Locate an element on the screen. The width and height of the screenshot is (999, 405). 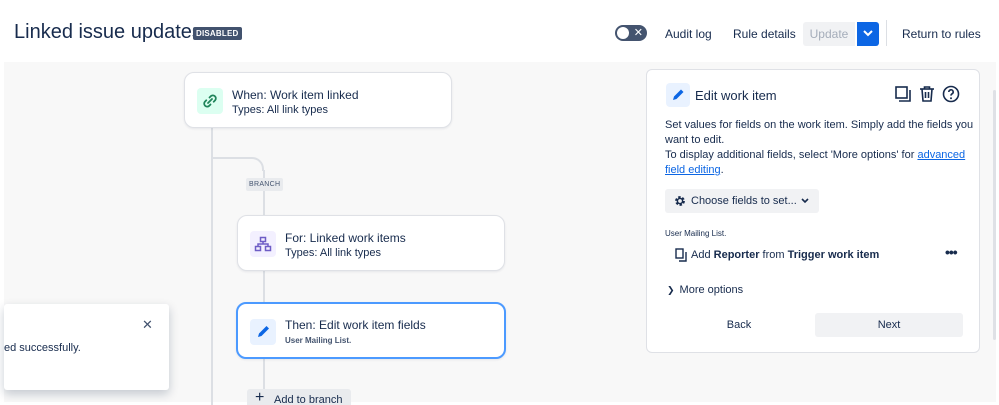
rule-details-button: Rule details is located at coordinates (764, 34).